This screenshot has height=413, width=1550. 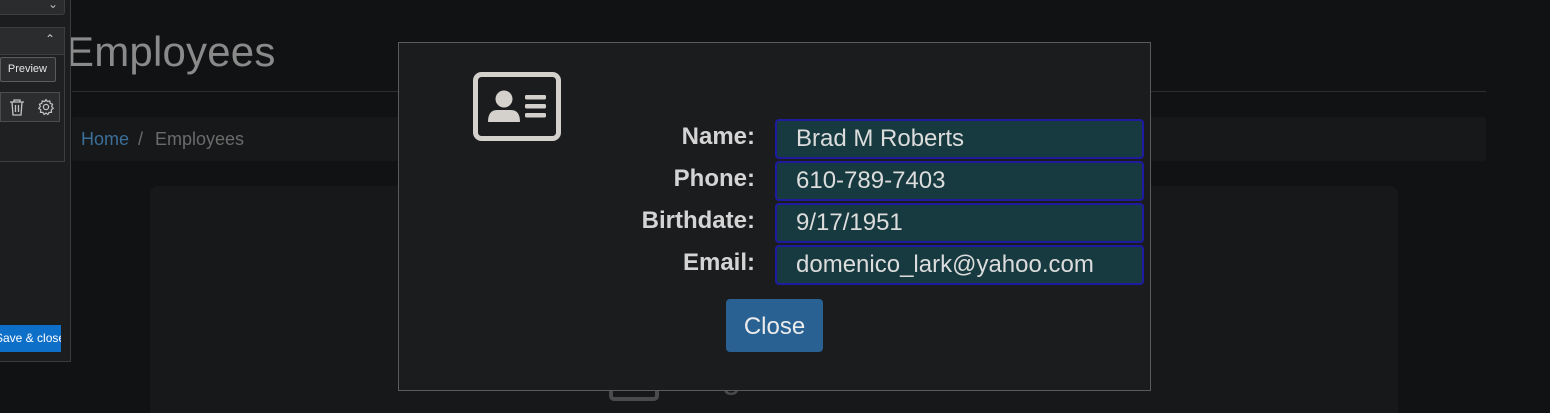 I want to click on name-field: Brad M Roberts, so click(x=959, y=139).